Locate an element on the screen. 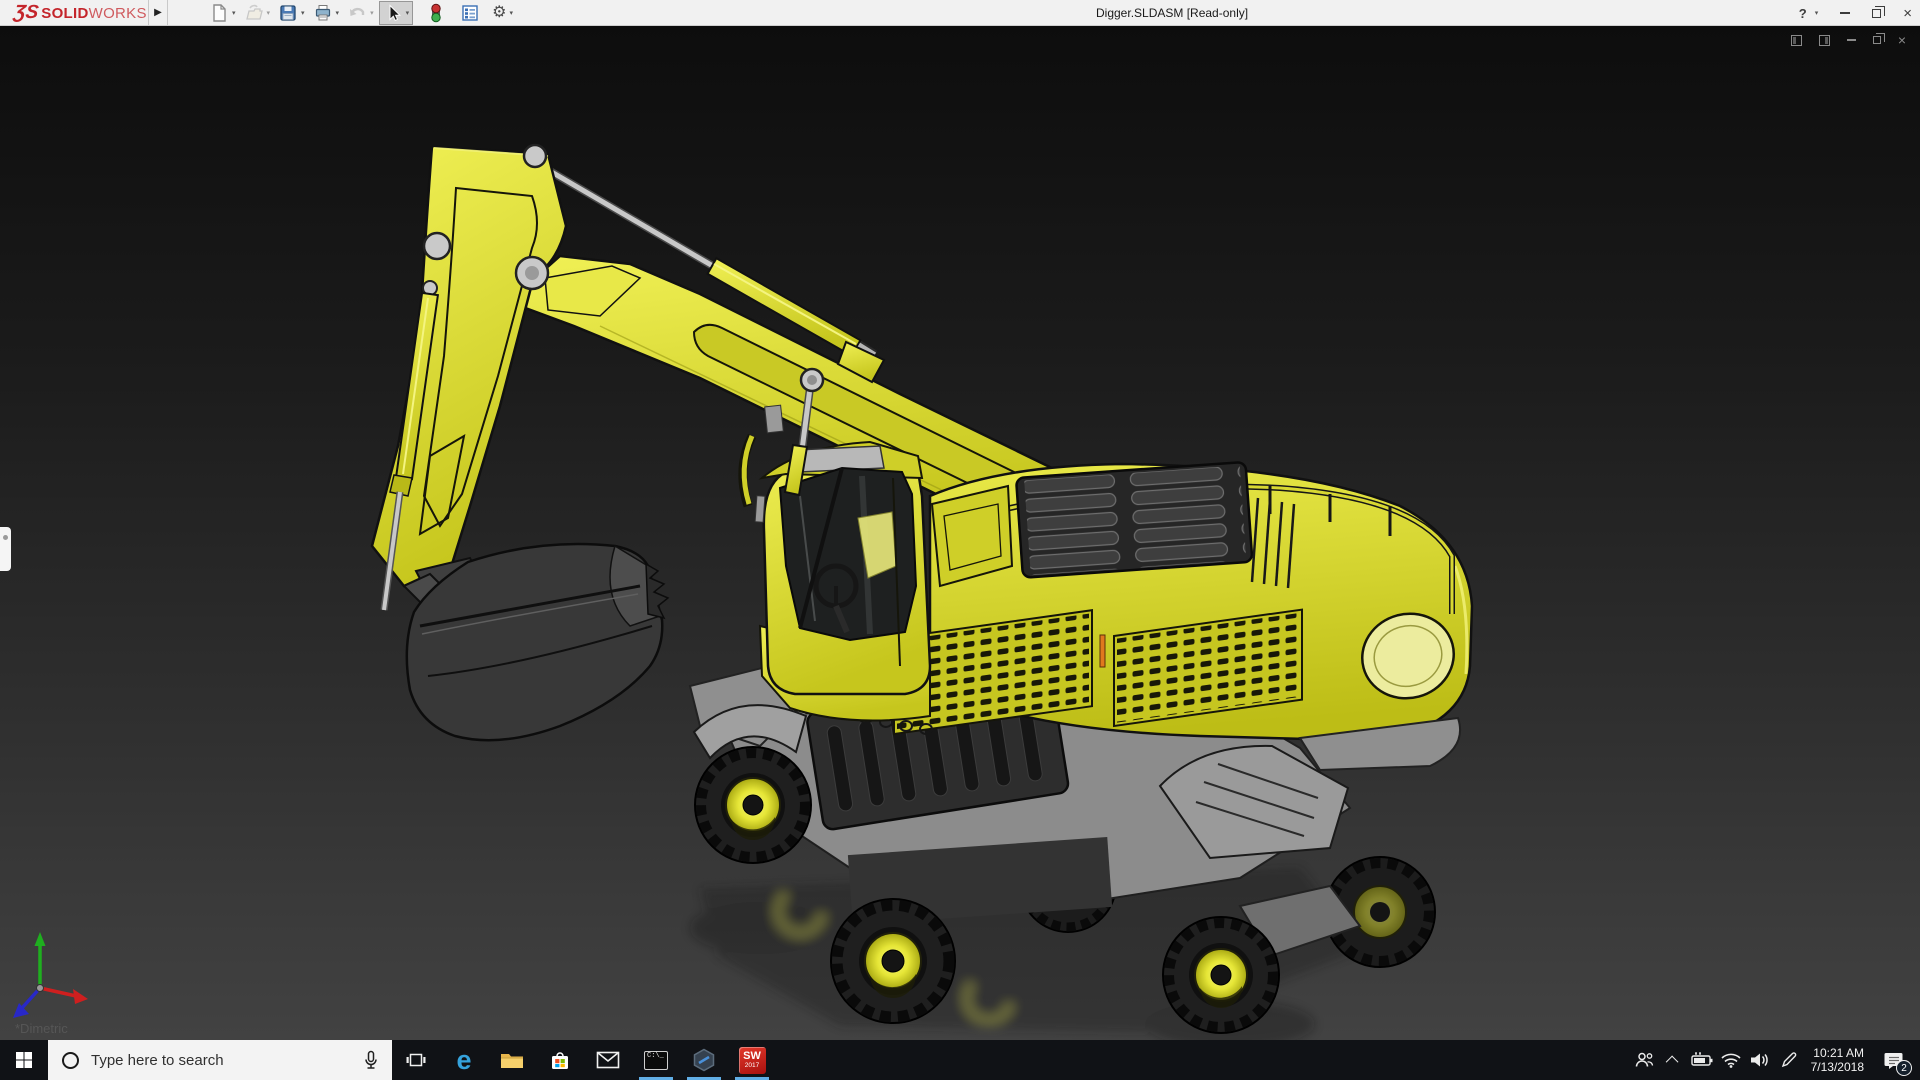 The height and width of the screenshot is (1080, 1920). window-title: Digger.SLDASM [Read-only] is located at coordinates (1172, 13).